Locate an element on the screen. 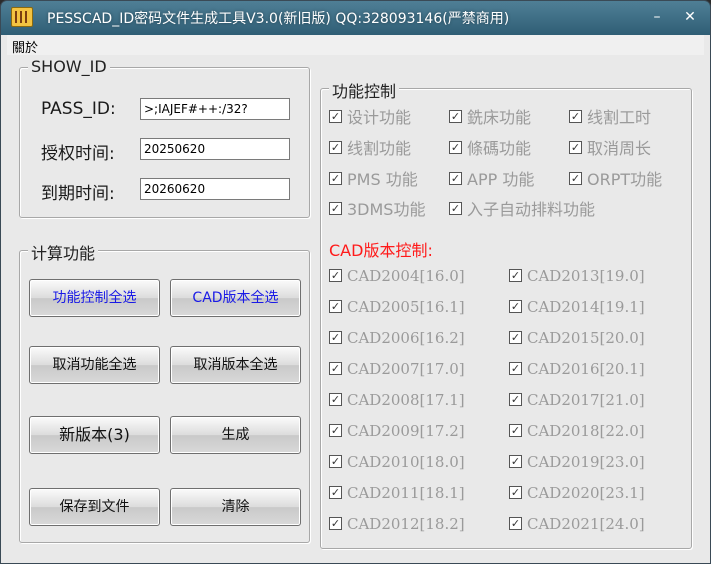  expire-time-field is located at coordinates (215, 189).